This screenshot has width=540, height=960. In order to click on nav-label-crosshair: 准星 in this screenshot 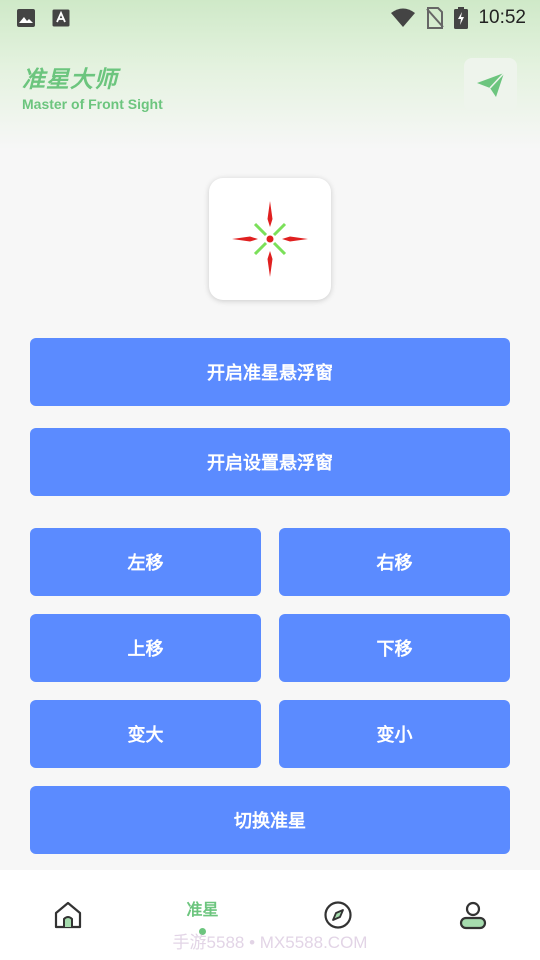, I will do `click(202, 909)`.